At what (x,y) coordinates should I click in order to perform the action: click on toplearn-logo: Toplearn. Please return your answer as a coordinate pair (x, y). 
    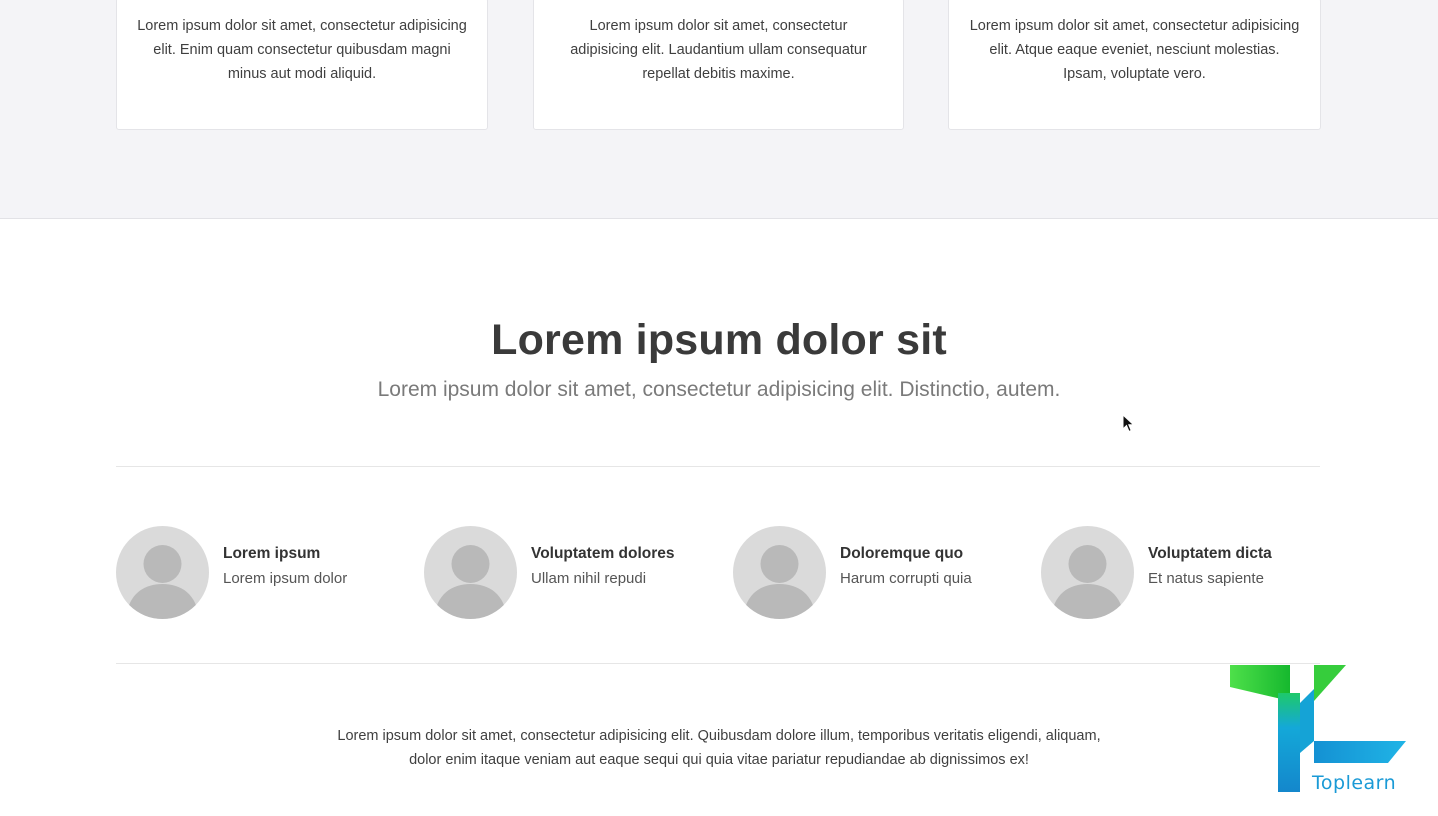
    Looking at the image, I should click on (1319, 730).